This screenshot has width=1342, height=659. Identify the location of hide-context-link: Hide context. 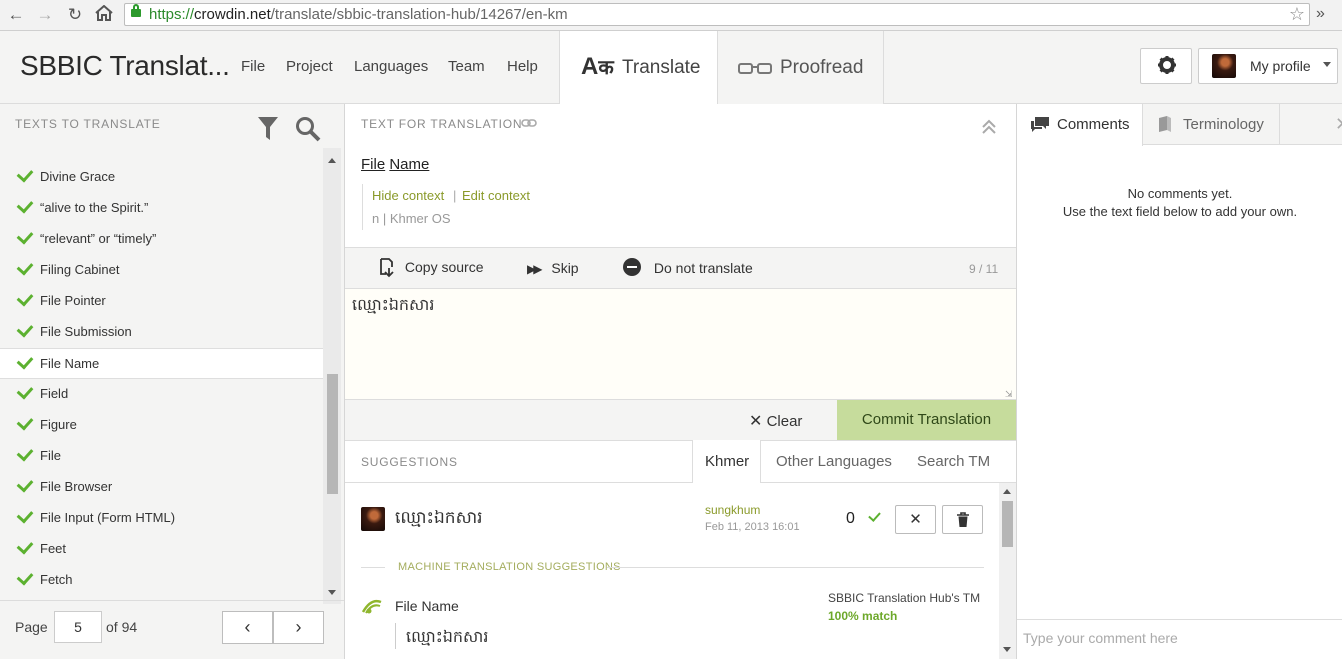
(408, 195).